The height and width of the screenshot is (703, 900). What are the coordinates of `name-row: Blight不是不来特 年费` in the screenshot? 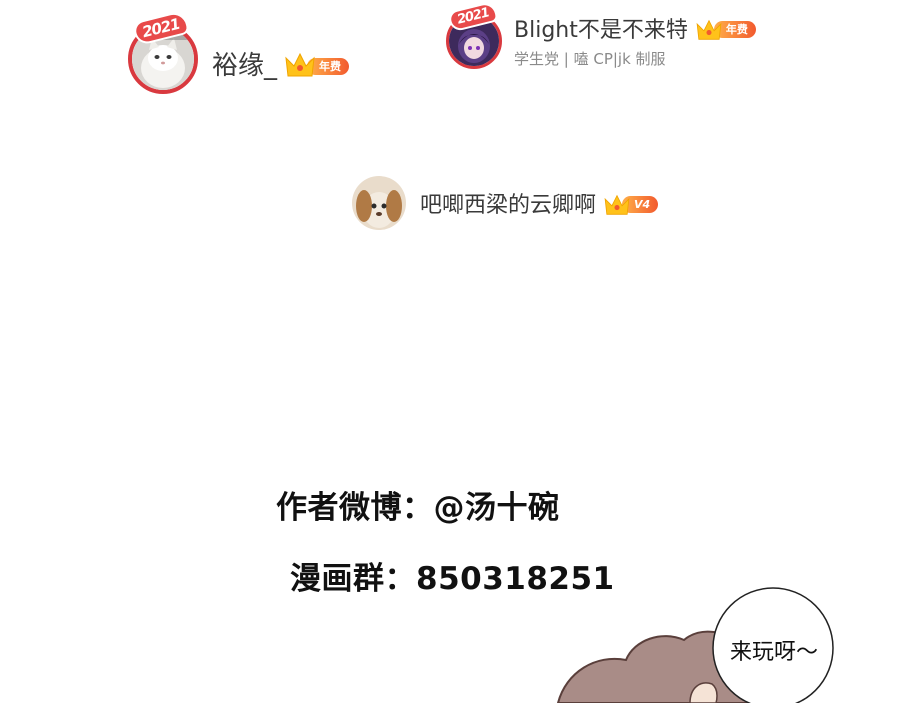 It's located at (635, 28).